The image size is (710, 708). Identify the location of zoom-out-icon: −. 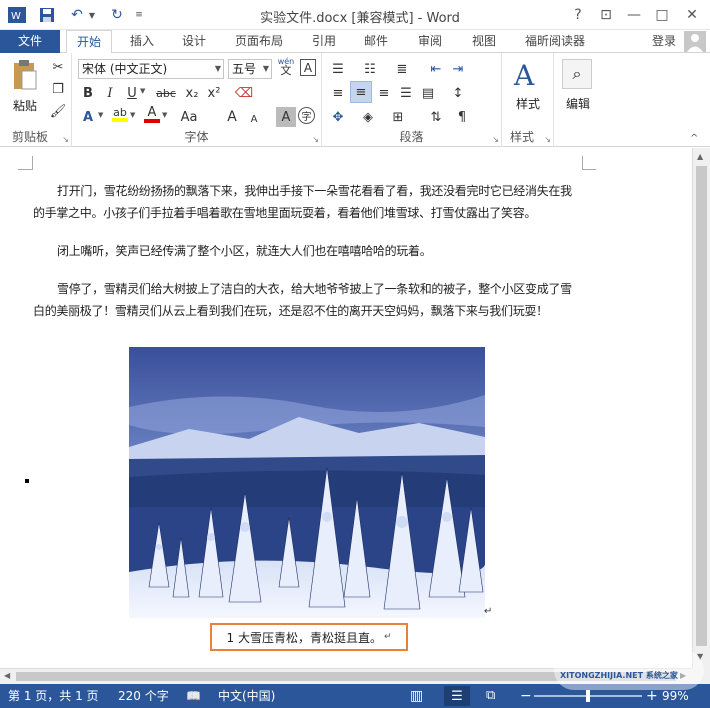
(526, 696).